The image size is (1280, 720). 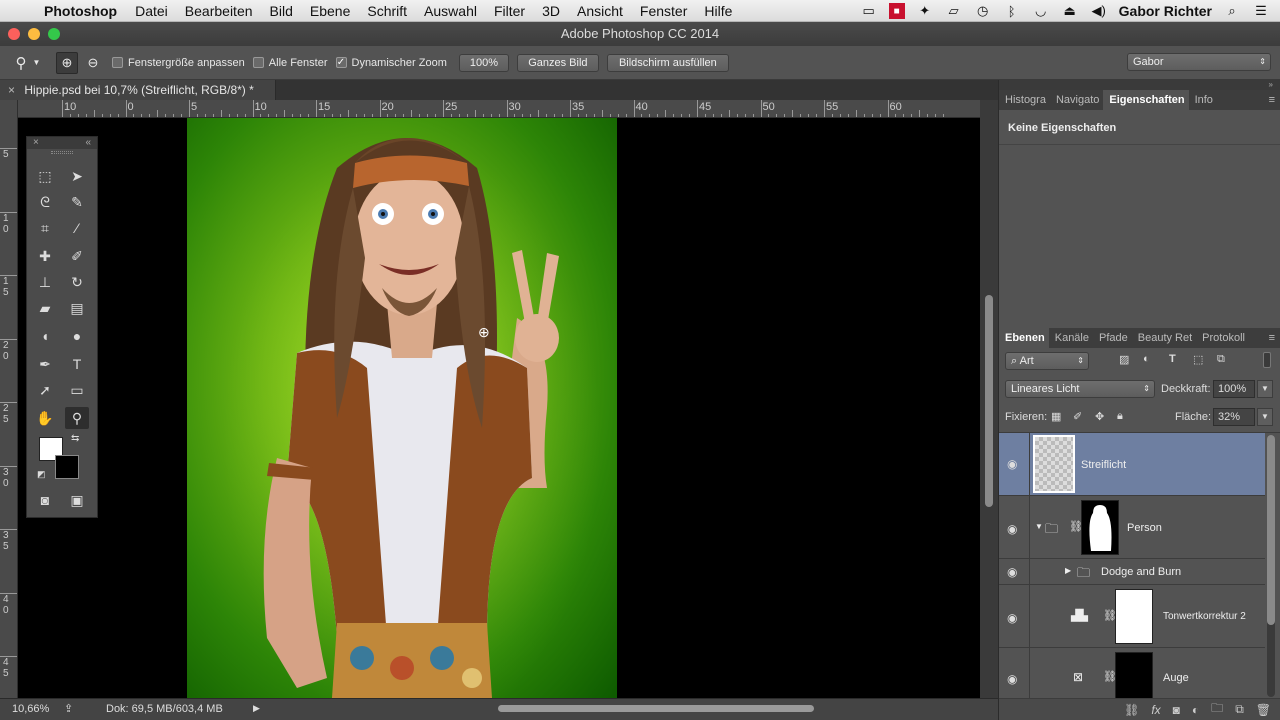 What do you see at coordinates (1195, 710) in the screenshot?
I see `new-adjustment-layer-icon: ◐` at bounding box center [1195, 710].